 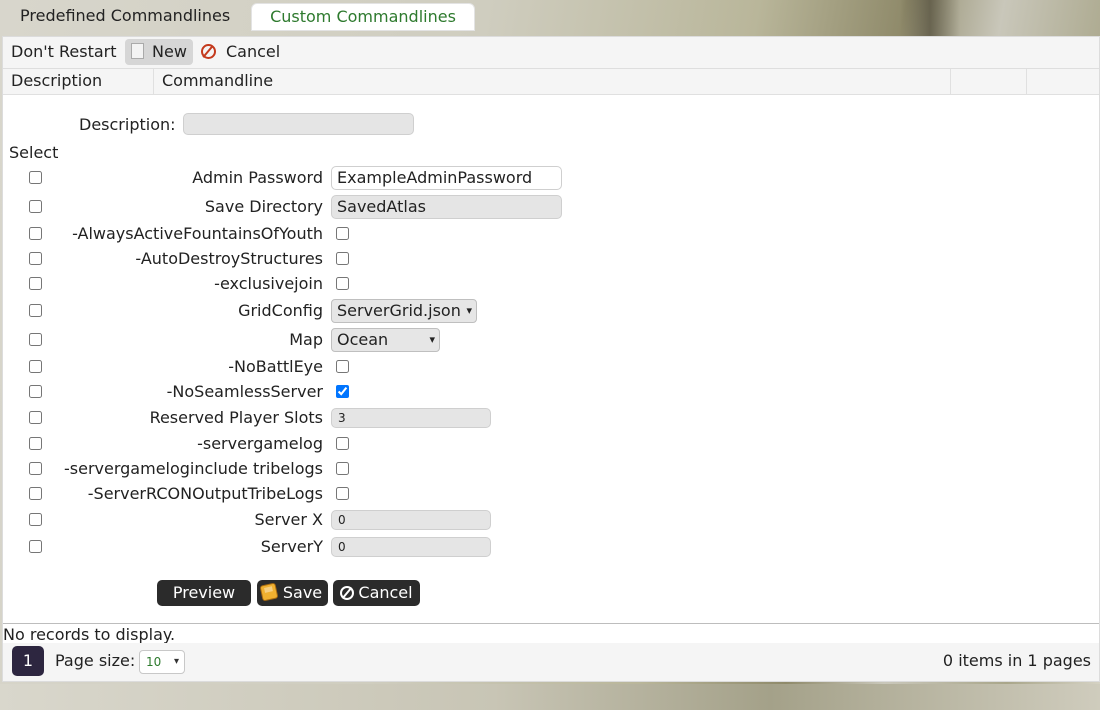 I want to click on row-admin-password: Admin Password ExampleAdminPassword, so click(x=551, y=178).